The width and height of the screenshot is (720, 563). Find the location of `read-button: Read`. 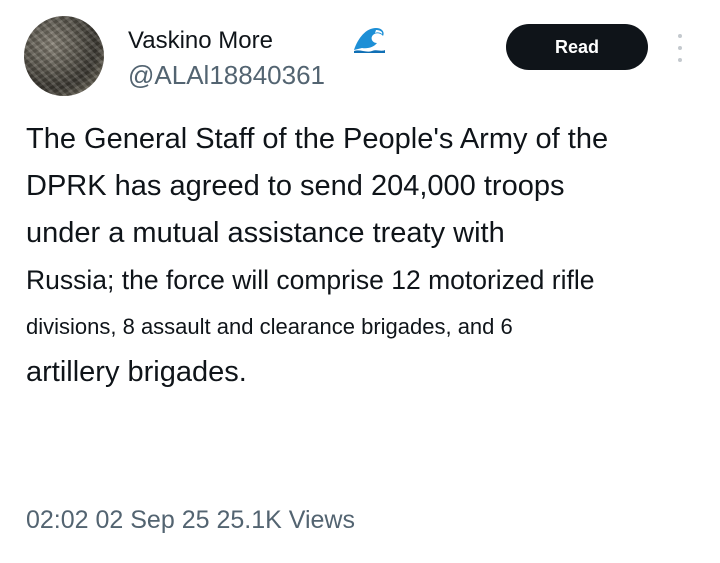

read-button: Read is located at coordinates (577, 47).